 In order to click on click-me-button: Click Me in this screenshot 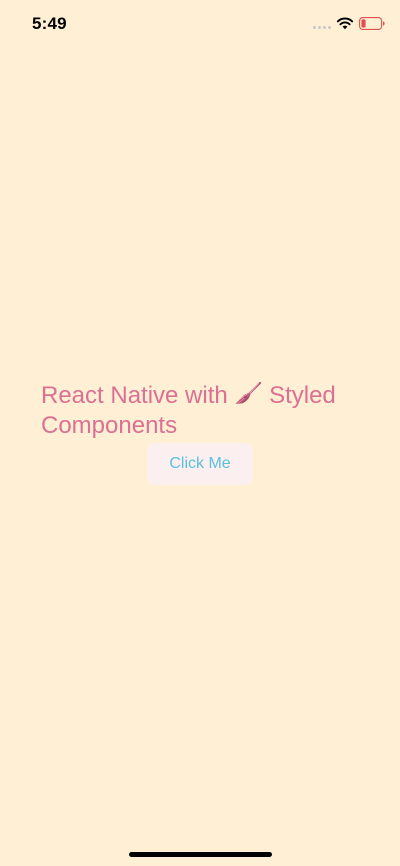, I will do `click(200, 464)`.